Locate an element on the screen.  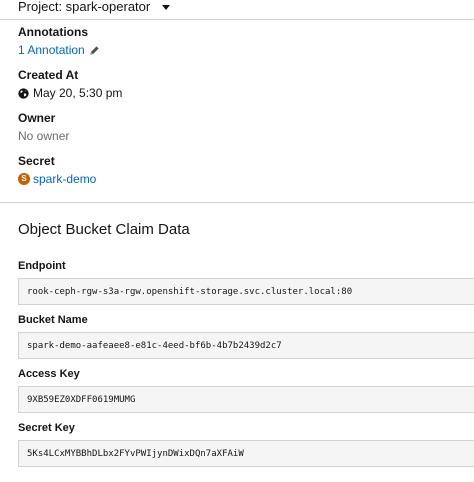
secret-link: spark-demo is located at coordinates (64, 179).